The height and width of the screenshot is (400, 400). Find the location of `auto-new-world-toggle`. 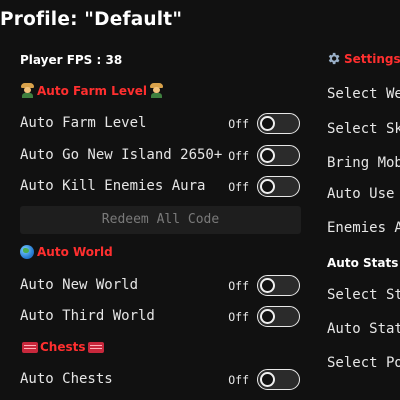

auto-new-world-toggle is located at coordinates (278, 285).